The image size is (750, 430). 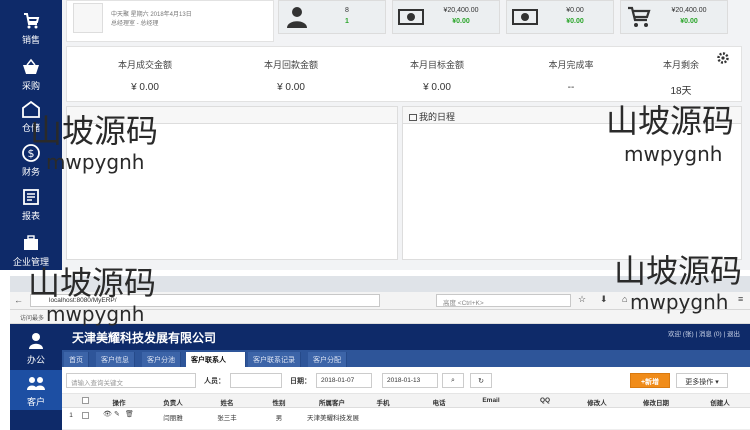 I want to click on row-checkbox, so click(x=85, y=415).